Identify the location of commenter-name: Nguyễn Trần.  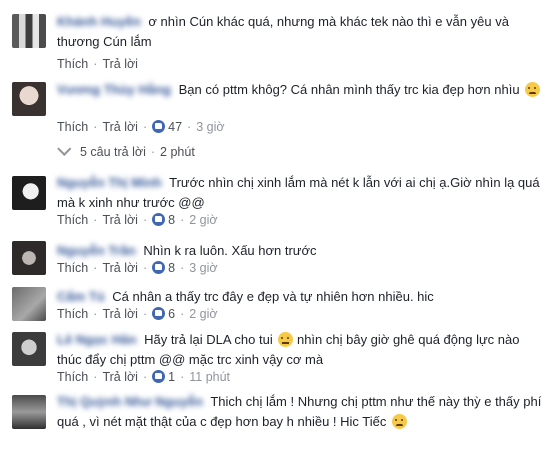
(96, 250).